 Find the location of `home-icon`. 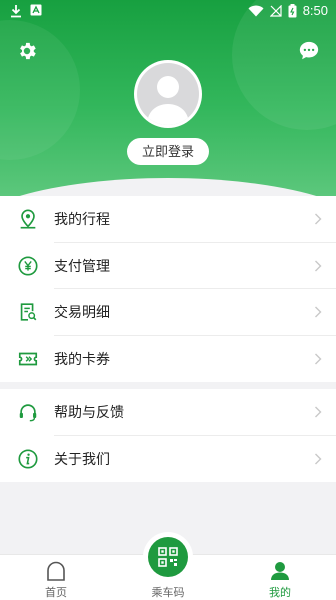

home-icon is located at coordinates (56, 571).